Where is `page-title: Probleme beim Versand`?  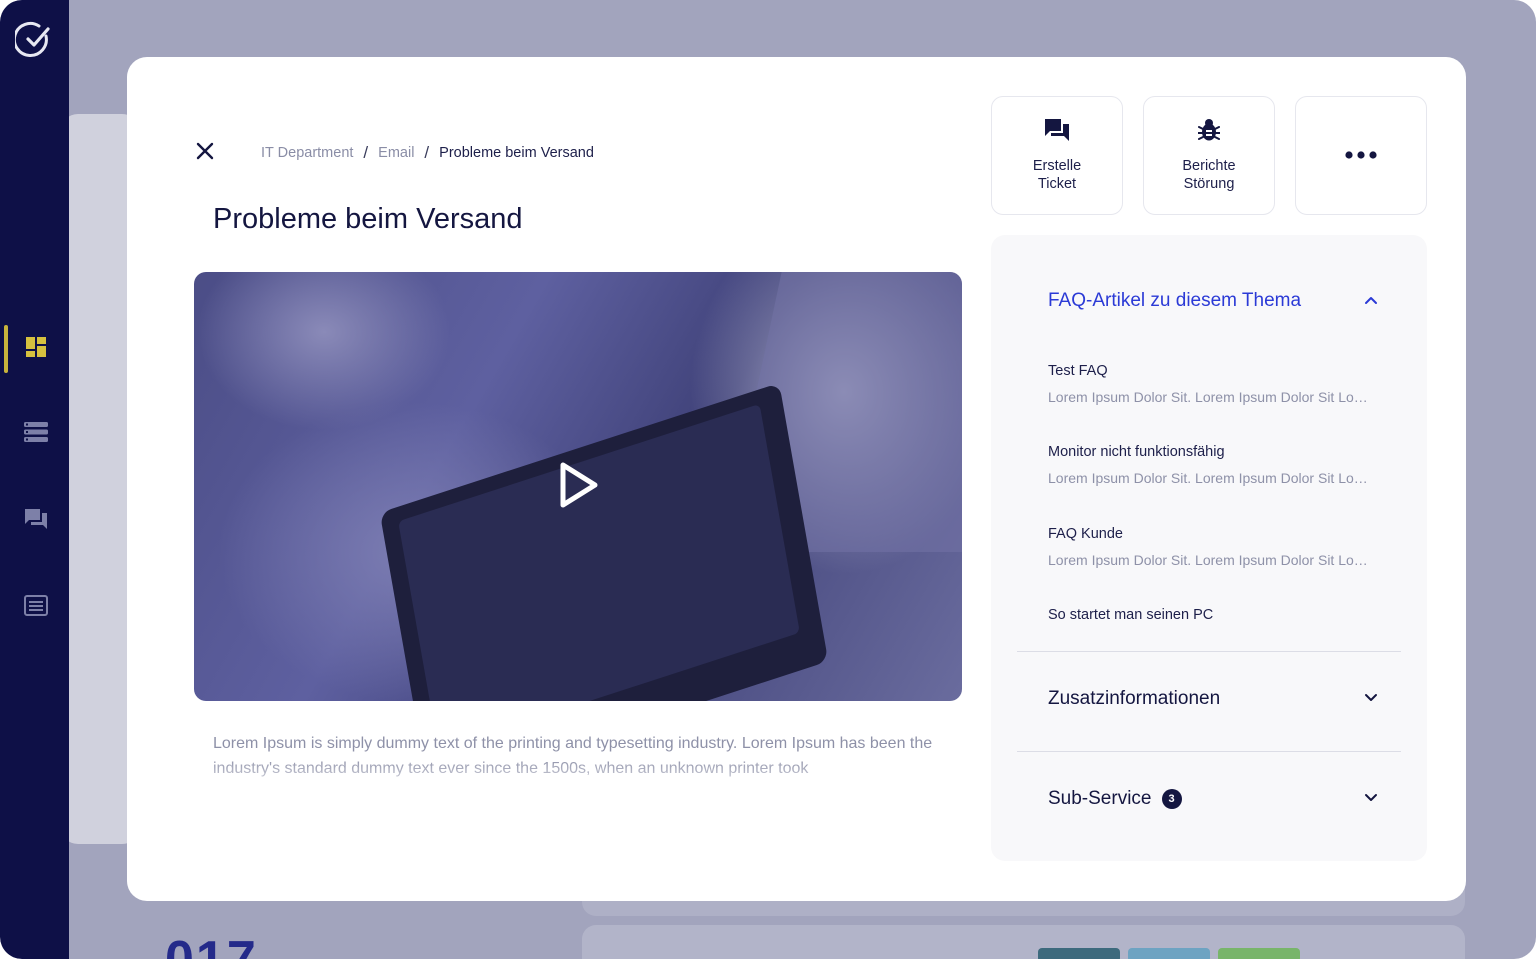 page-title: Probleme beim Versand is located at coordinates (368, 219).